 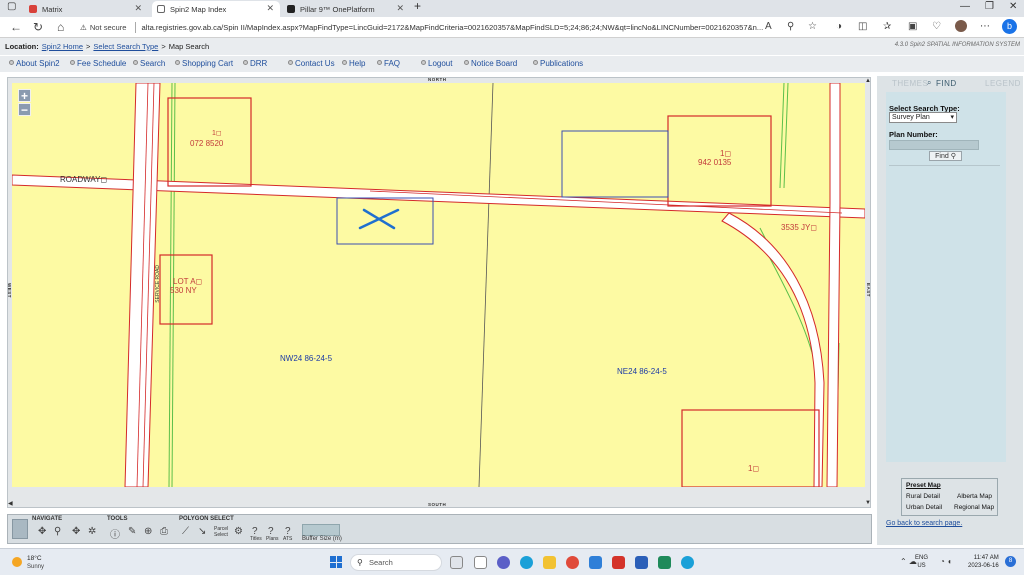 I want to click on home-icon: ⌂, so click(x=60, y=27).